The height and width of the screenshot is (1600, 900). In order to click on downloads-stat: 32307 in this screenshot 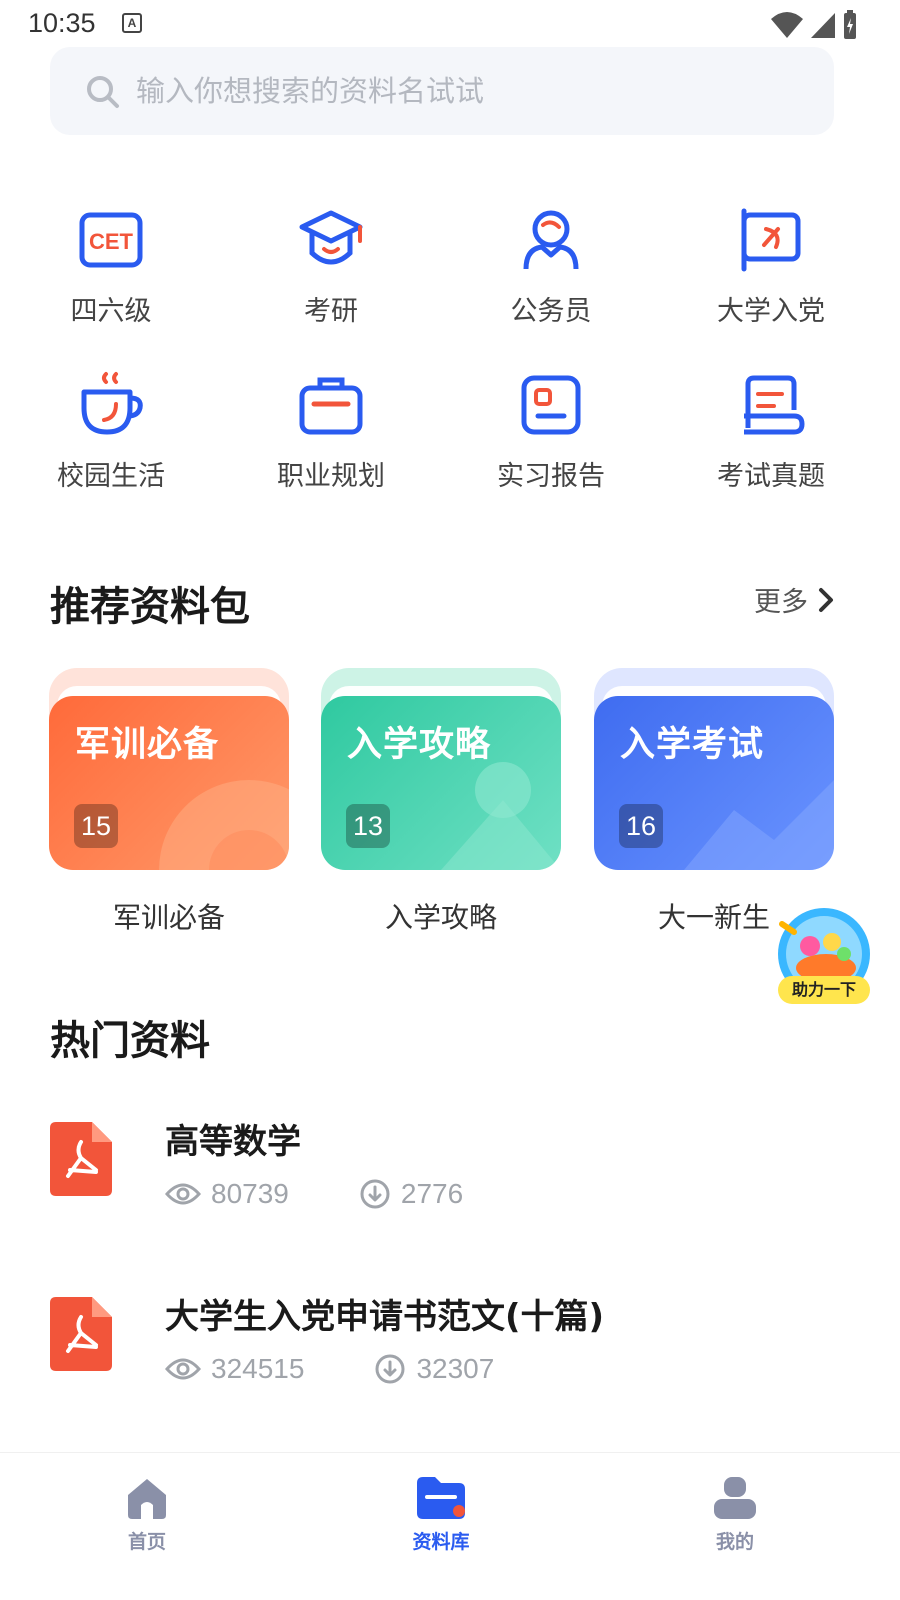, I will do `click(434, 1369)`.